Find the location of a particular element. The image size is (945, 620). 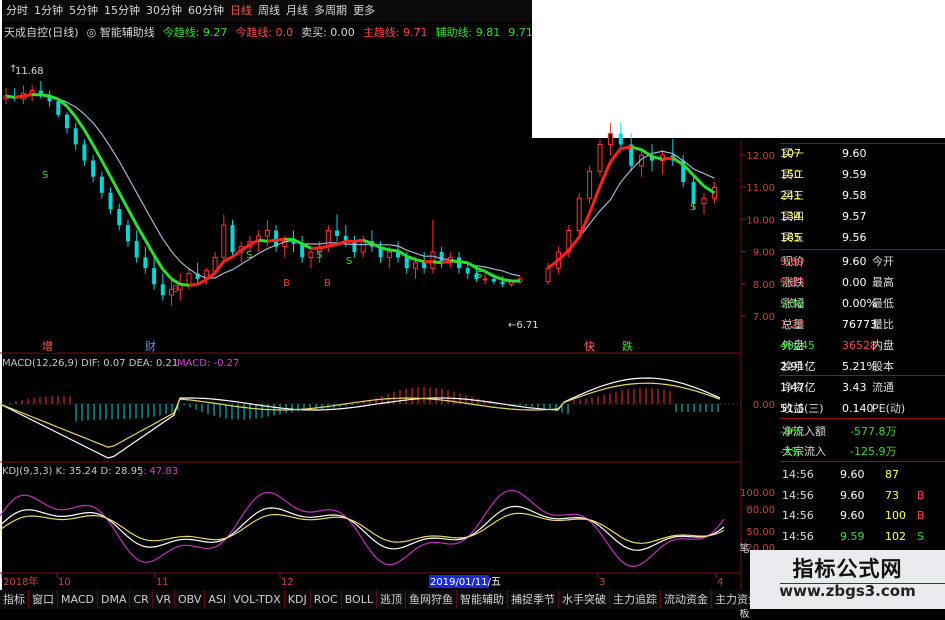

price-axis-label: 10.00 is located at coordinates (760, 220).